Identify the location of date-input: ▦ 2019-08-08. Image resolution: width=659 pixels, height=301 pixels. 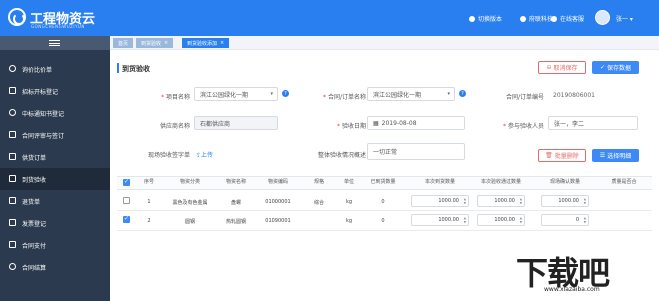
(416, 123).